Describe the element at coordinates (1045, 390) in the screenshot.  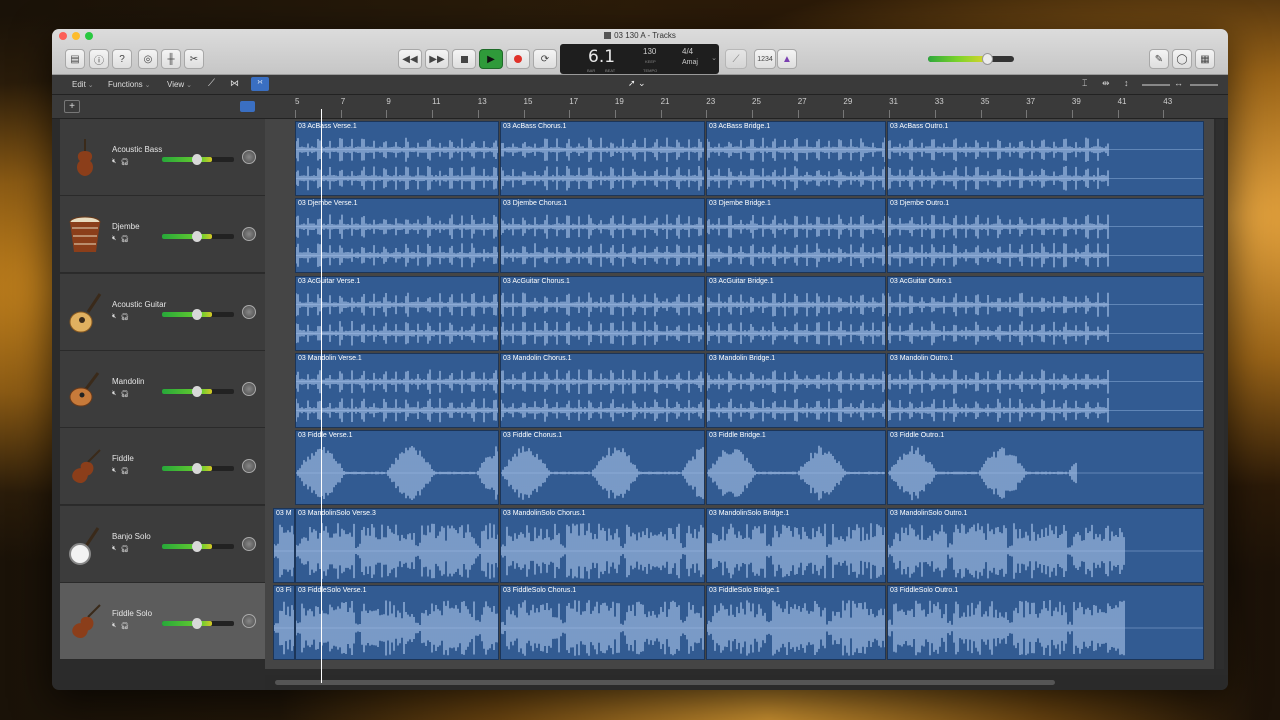
I see `audio-region: 03 Mandolin Outro.1` at that location.